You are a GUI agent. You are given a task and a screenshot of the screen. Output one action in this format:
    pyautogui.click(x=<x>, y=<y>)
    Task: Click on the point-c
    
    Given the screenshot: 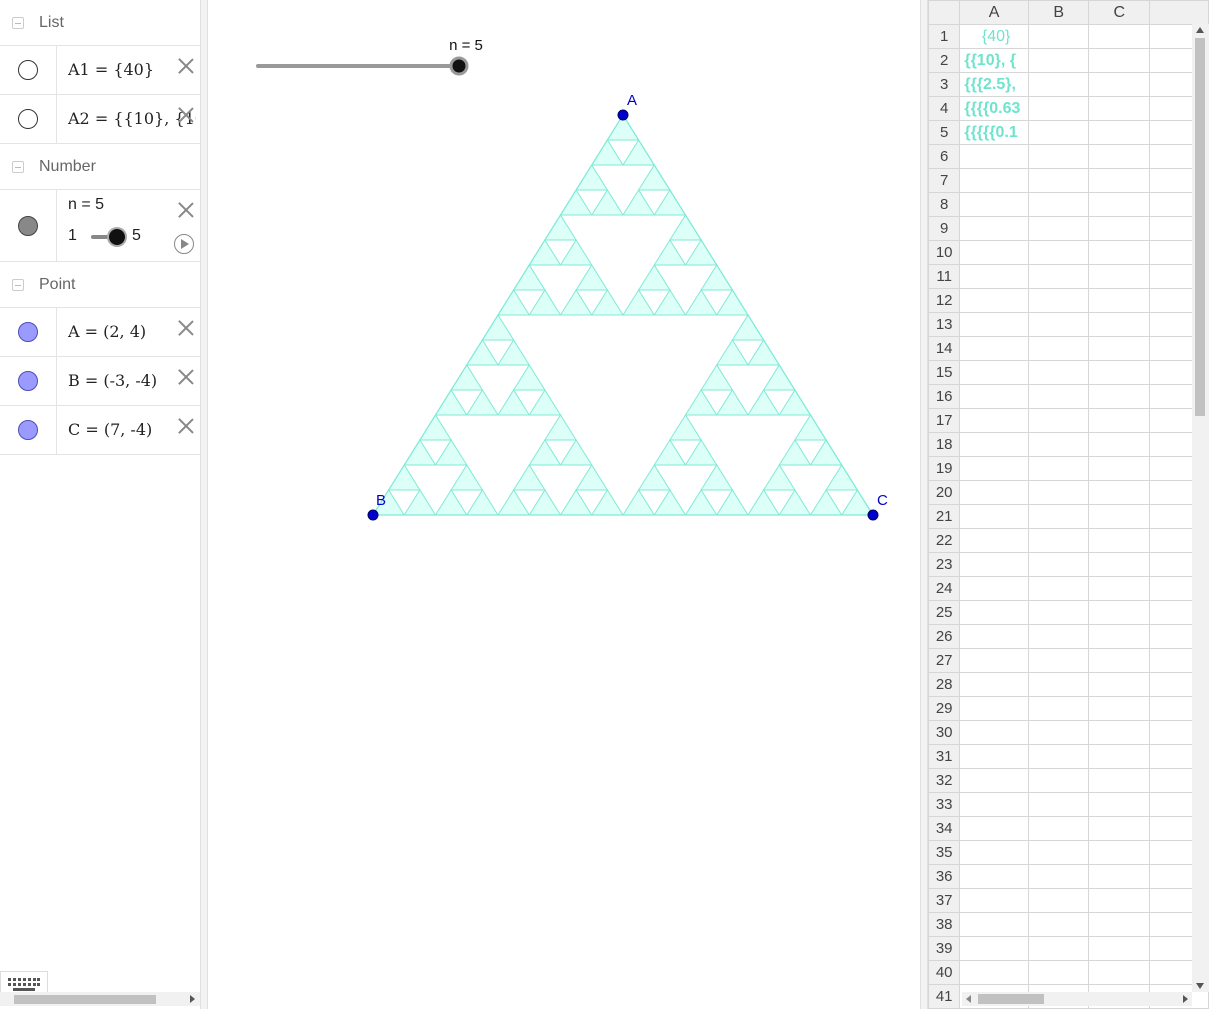 What is the action you would take?
    pyautogui.click(x=873, y=515)
    